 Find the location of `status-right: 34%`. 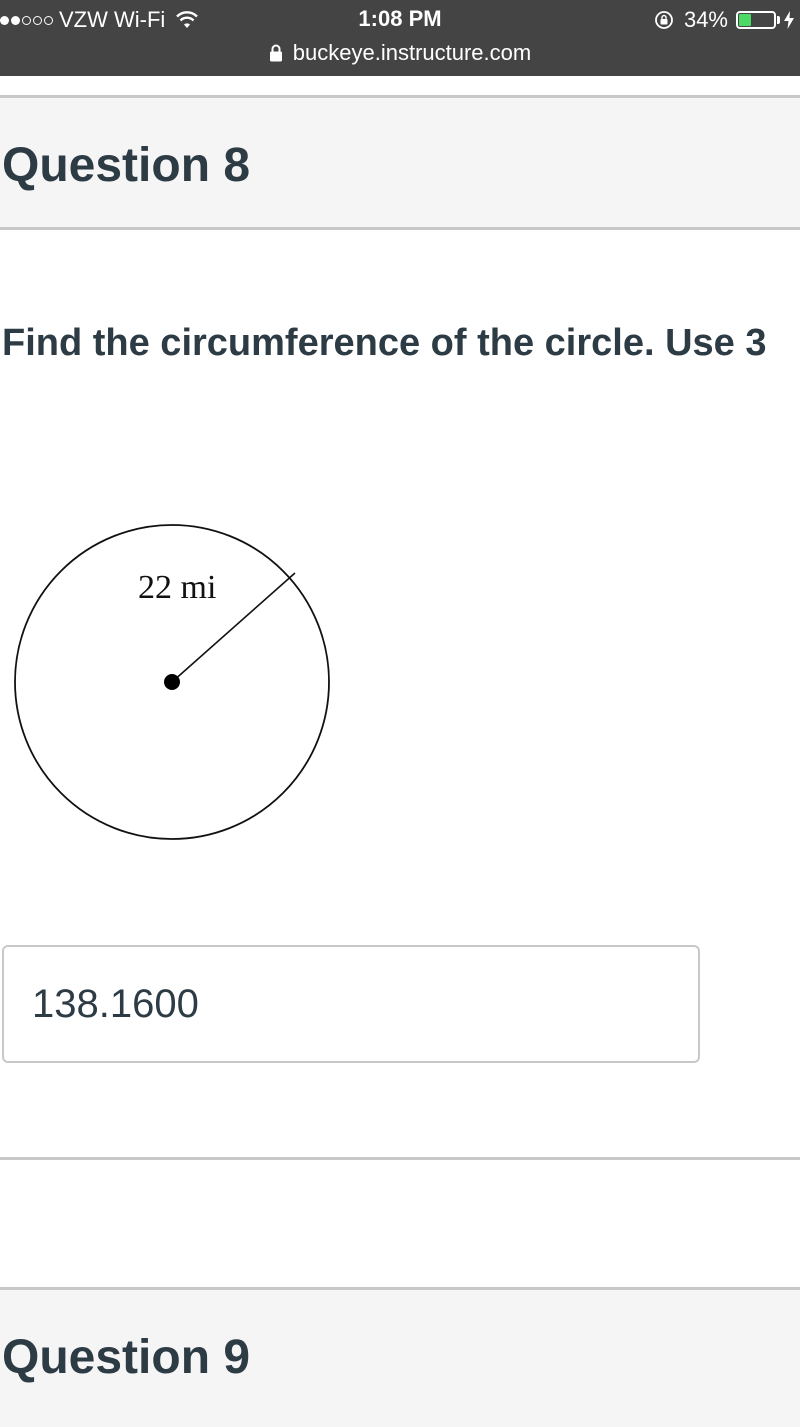

status-right: 34% is located at coordinates (724, 20).